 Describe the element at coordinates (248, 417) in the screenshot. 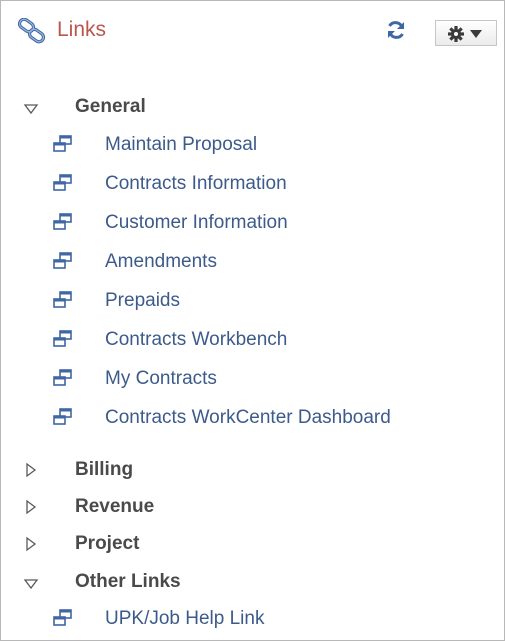

I see `link-label: Contracts WorkCenter Dashboard` at that location.